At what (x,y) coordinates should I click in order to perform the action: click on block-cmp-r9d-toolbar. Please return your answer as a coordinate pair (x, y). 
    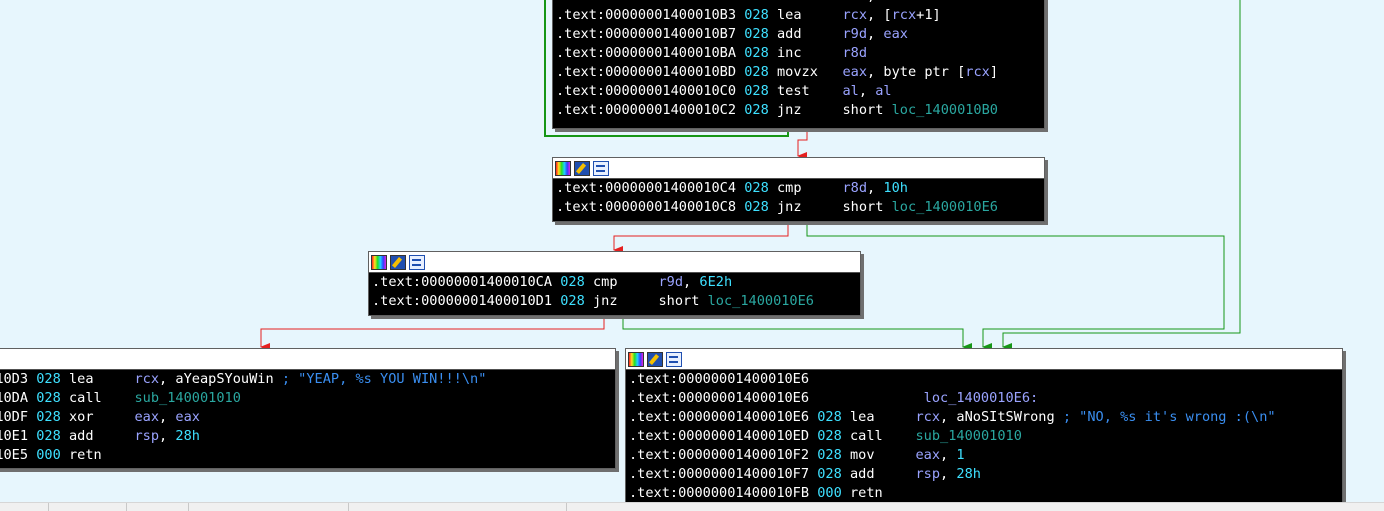
    Looking at the image, I should click on (614, 262).